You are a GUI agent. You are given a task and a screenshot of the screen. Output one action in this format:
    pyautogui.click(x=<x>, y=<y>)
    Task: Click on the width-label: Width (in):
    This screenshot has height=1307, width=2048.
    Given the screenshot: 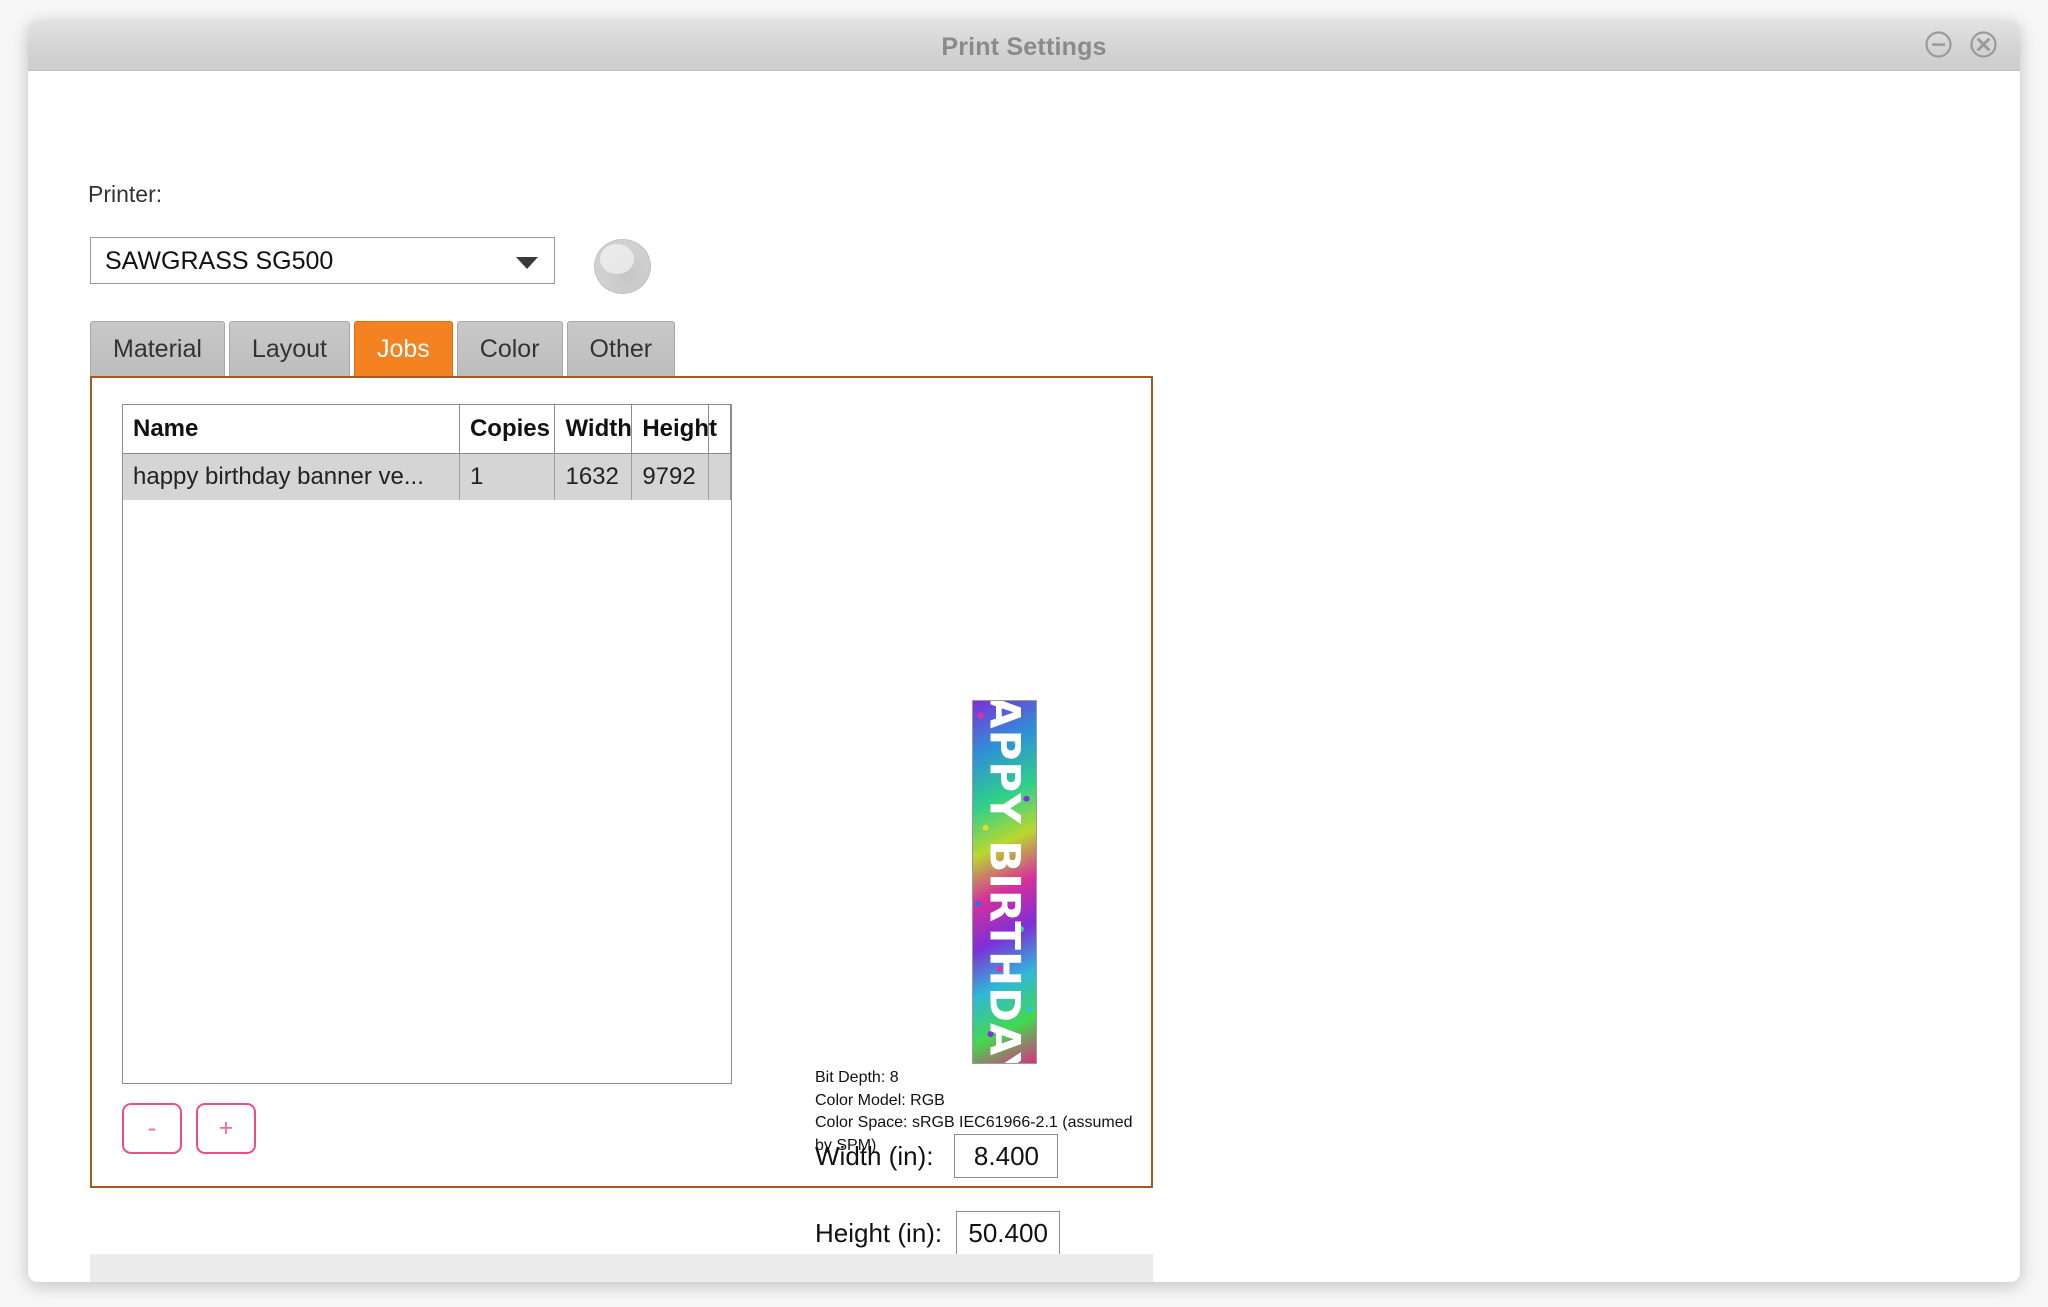 What is the action you would take?
    pyautogui.click(x=874, y=1155)
    